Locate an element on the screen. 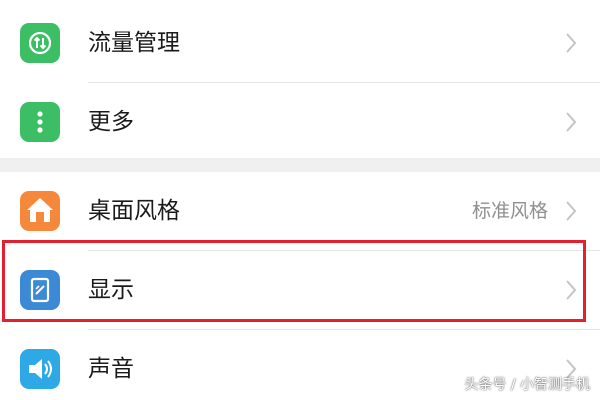 This screenshot has width=600, height=400. section-separator is located at coordinates (300, 165).